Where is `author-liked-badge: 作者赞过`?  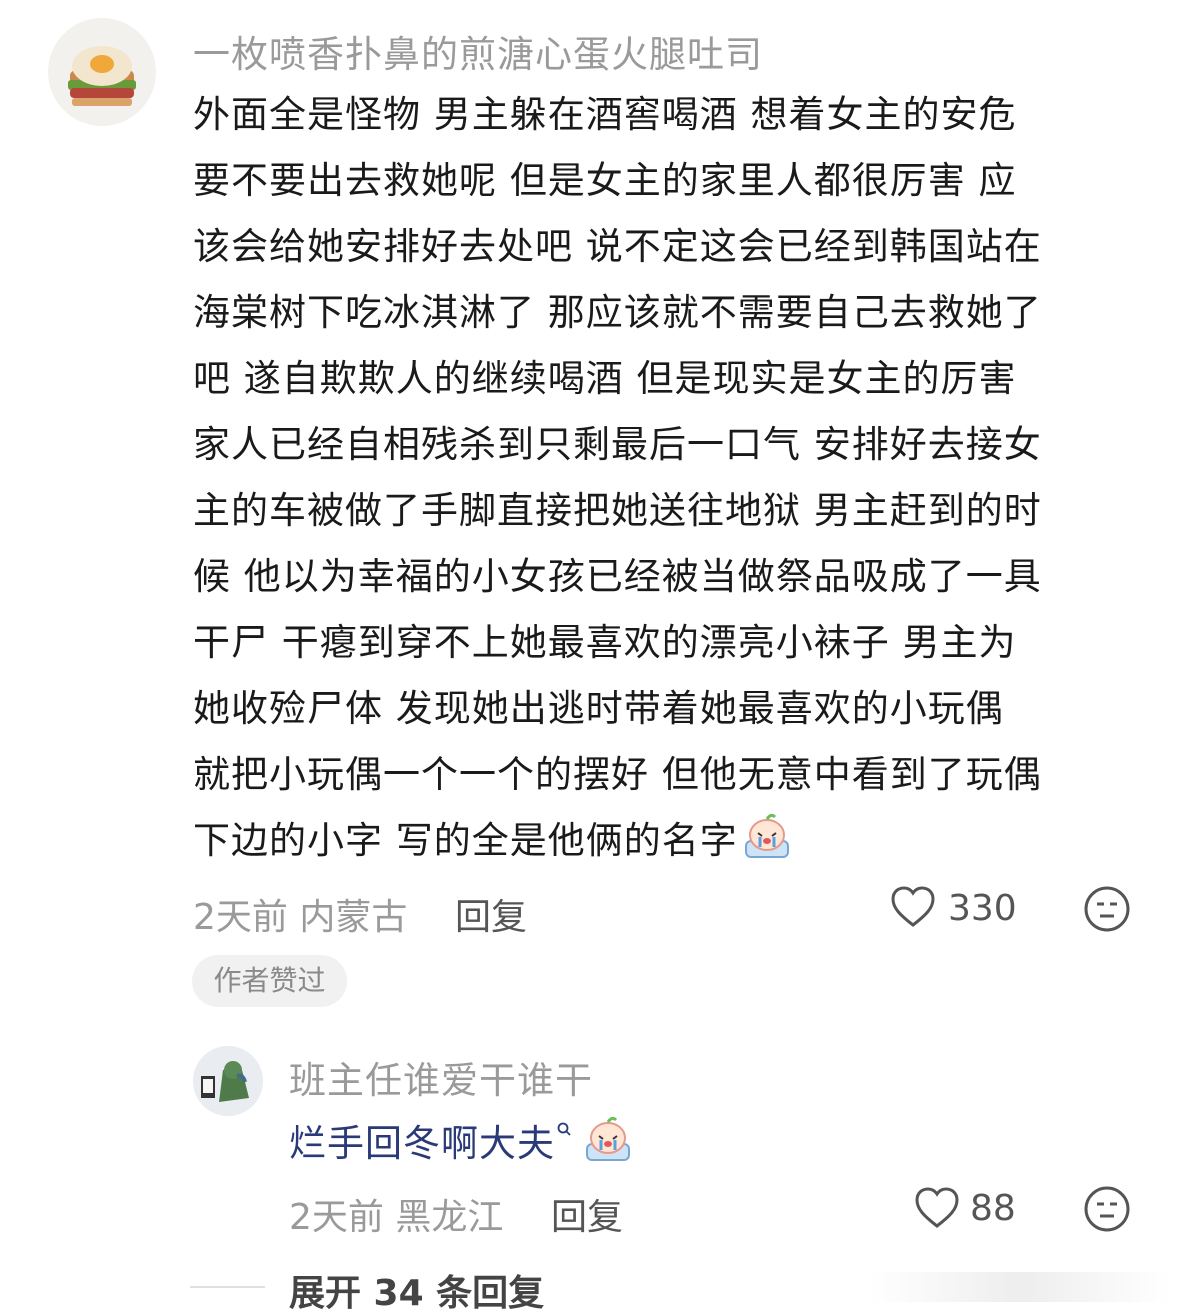 author-liked-badge: 作者赞过 is located at coordinates (269, 981).